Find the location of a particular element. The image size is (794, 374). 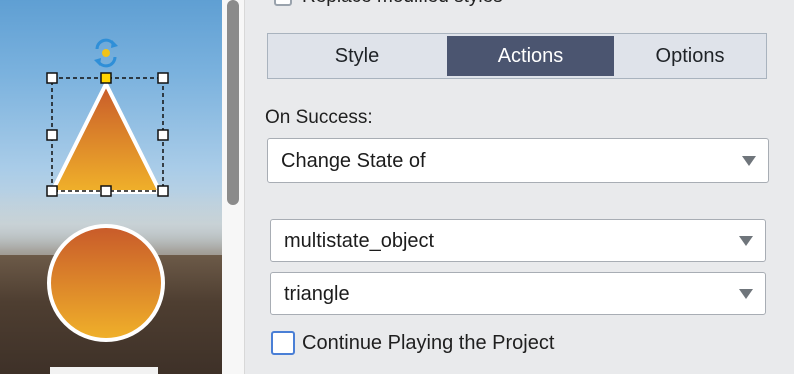

stage-scrollbar is located at coordinates (233, 187).